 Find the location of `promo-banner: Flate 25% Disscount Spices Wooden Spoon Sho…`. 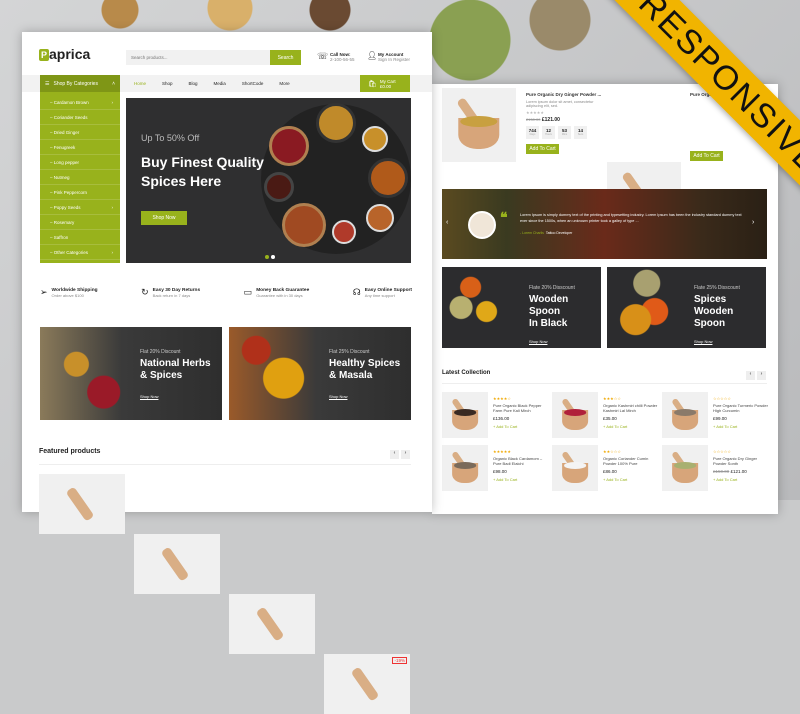

promo-banner: Flate 25% Disscount Spices Wooden Spoon Sho… is located at coordinates (686, 307).